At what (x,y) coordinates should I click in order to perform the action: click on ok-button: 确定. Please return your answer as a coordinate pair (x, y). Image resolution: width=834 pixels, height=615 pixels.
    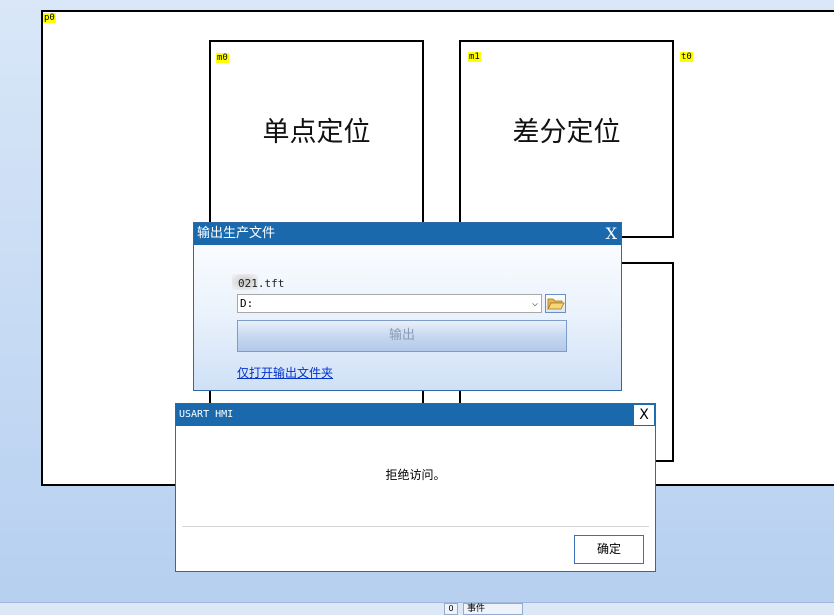
    Looking at the image, I should click on (609, 549).